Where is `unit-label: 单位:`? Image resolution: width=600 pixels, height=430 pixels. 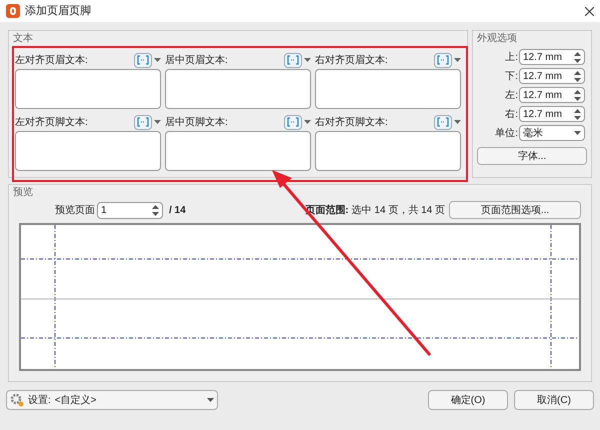
unit-label: 单位: is located at coordinates (506, 133).